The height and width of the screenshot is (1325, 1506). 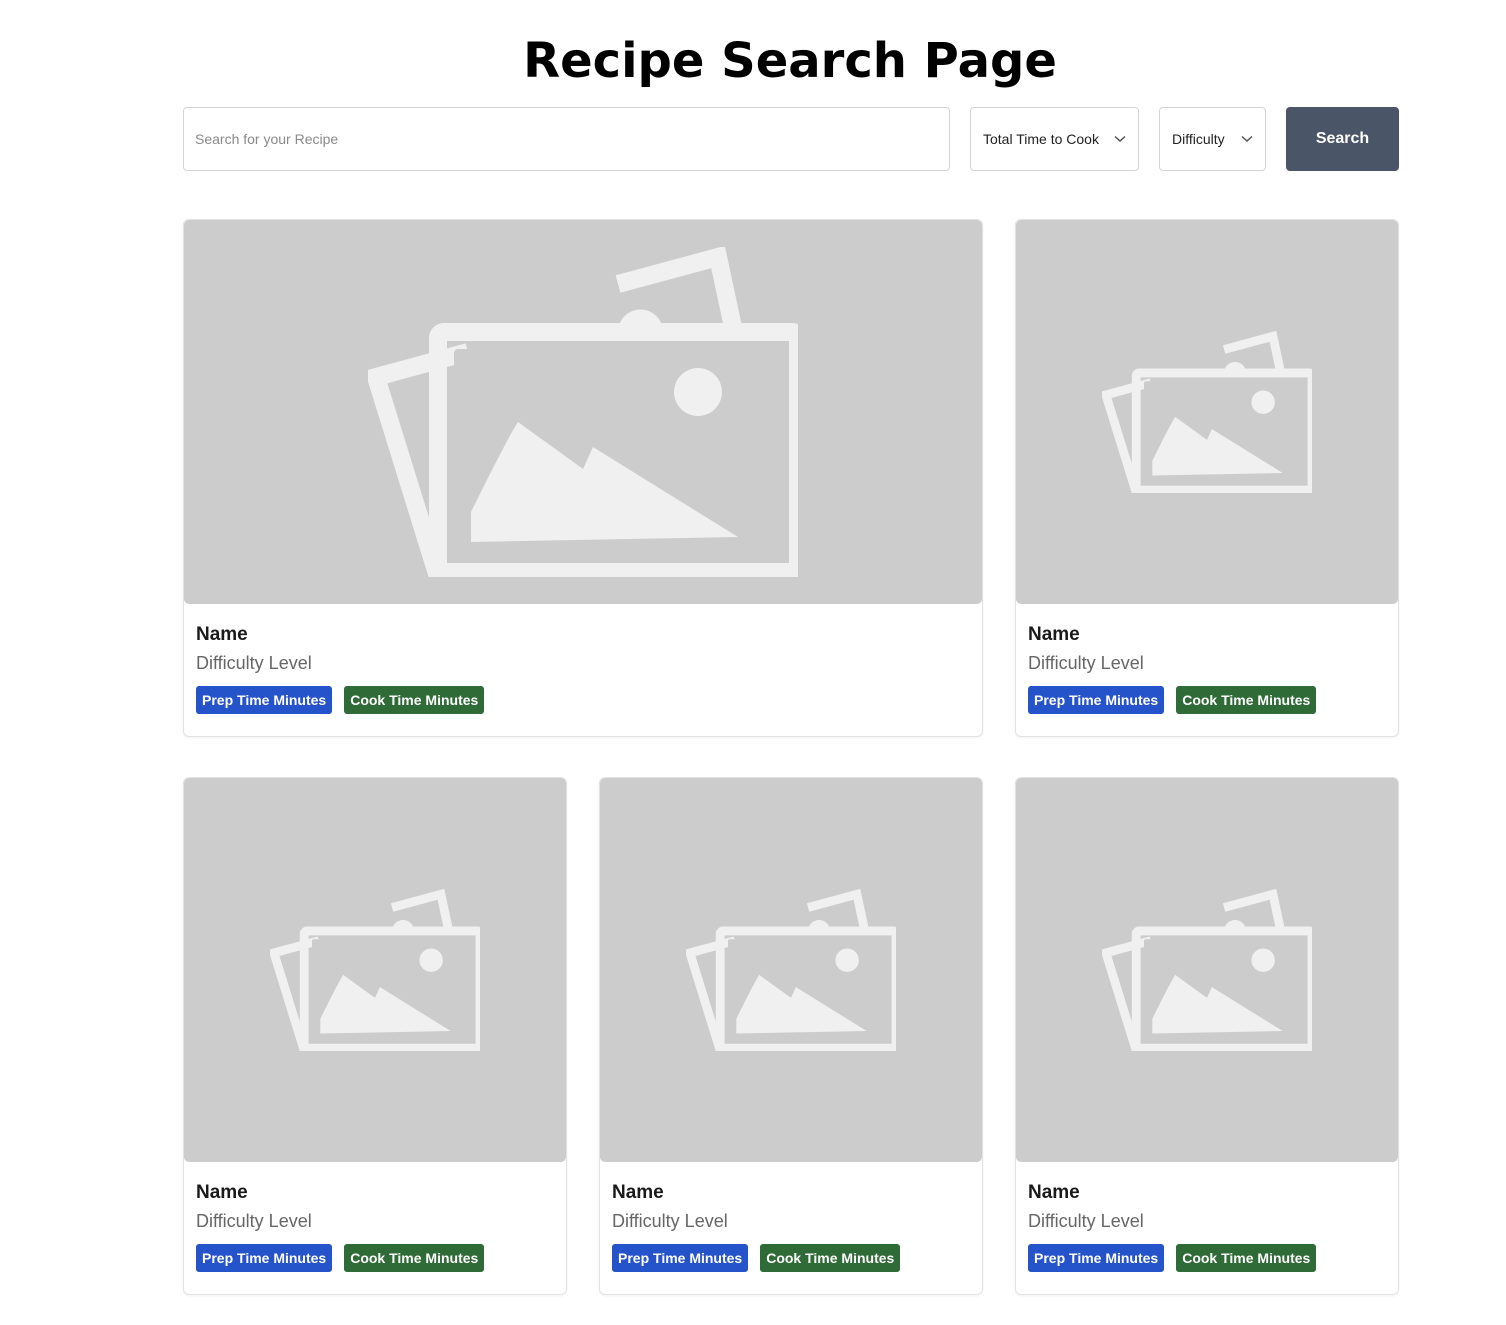 I want to click on total-time-select-label: Total Time to Cook, so click(x=1041, y=139).